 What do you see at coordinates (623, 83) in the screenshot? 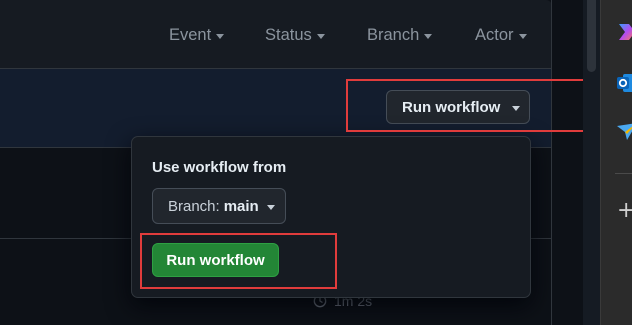
I see `outlook-icon` at bounding box center [623, 83].